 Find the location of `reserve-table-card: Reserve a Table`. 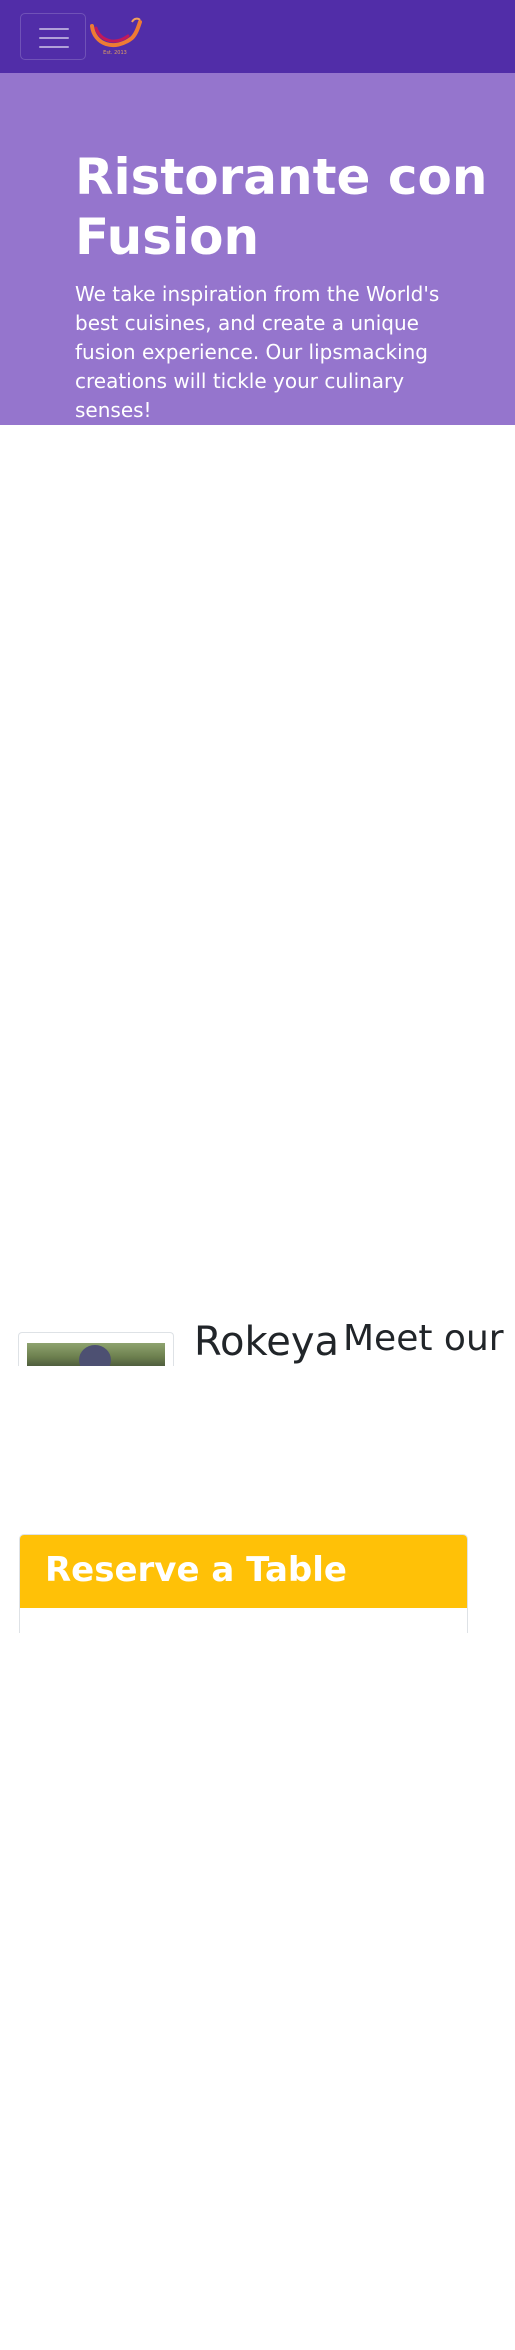

reserve-table-card: Reserve a Table is located at coordinates (243, 1583).